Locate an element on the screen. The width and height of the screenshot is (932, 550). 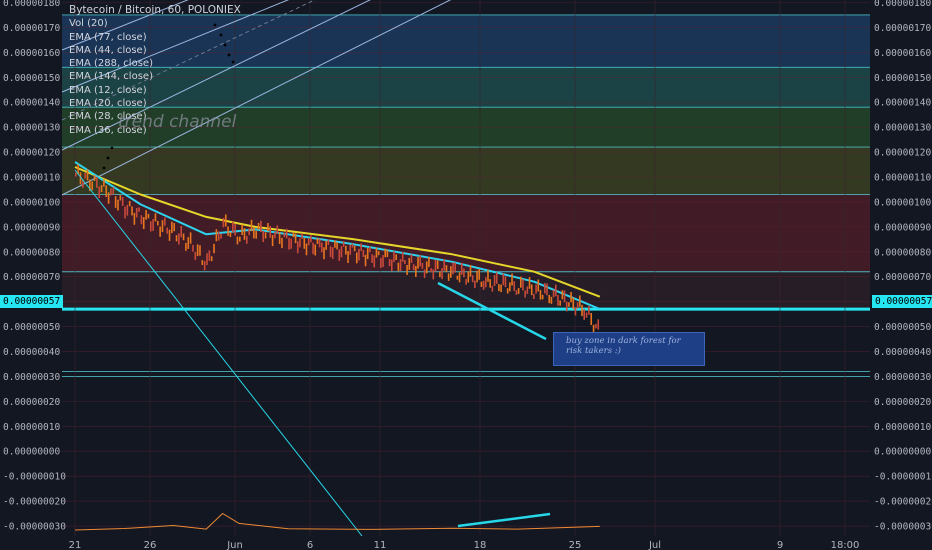
y-tick-label-right: 0.00000110 is located at coordinates (902, 178).